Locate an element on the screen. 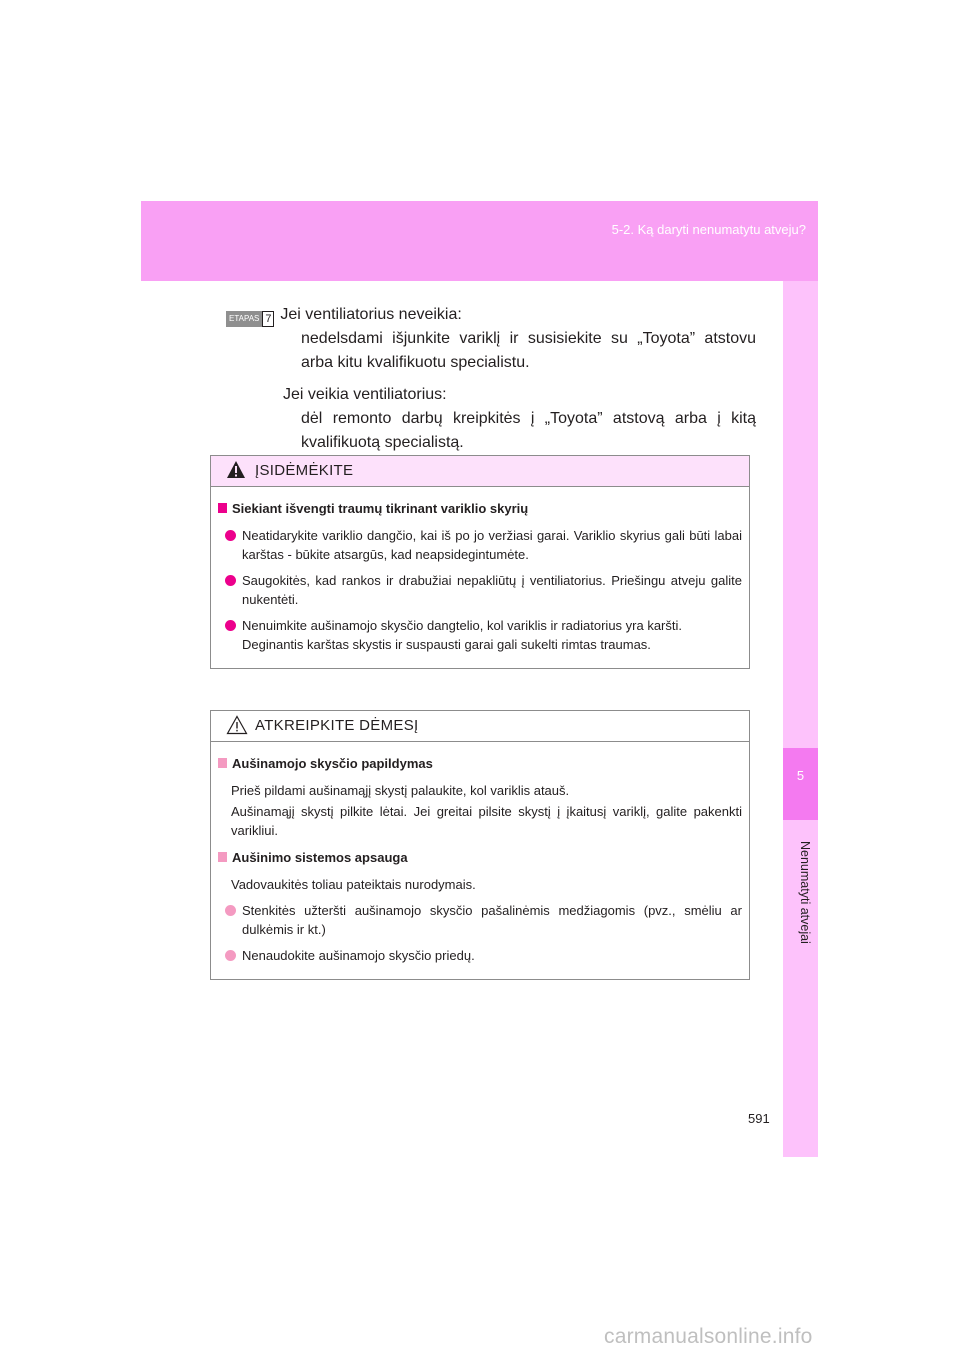 This screenshot has height=1358, width=960. section-title: 5-2. Ką daryti nenumatytu atveju? is located at coordinates (708, 229).